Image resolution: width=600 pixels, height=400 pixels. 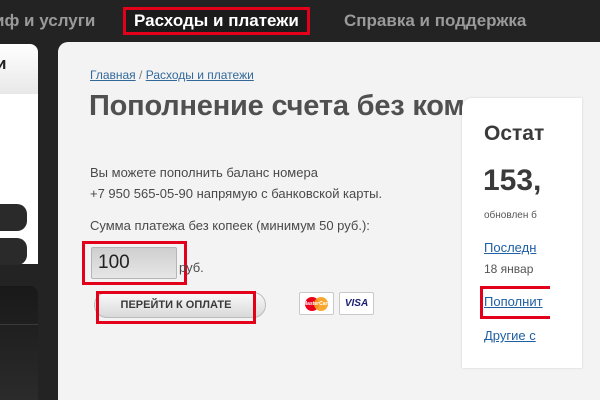 What do you see at coordinates (176, 307) in the screenshot?
I see `proceed-to-payment-button: ПЕРЕЙТИ К ОПЛАТЕ` at bounding box center [176, 307].